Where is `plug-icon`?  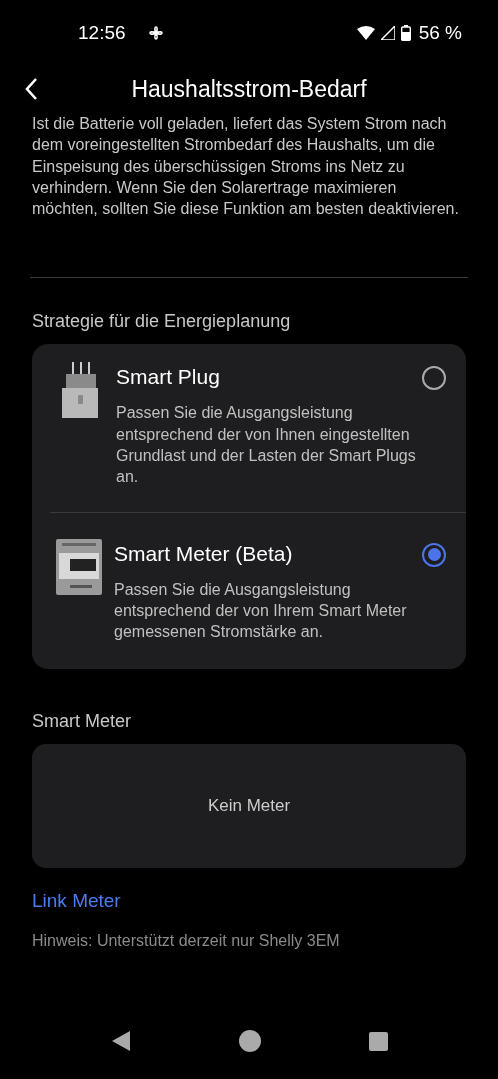 plug-icon is located at coordinates (81, 391).